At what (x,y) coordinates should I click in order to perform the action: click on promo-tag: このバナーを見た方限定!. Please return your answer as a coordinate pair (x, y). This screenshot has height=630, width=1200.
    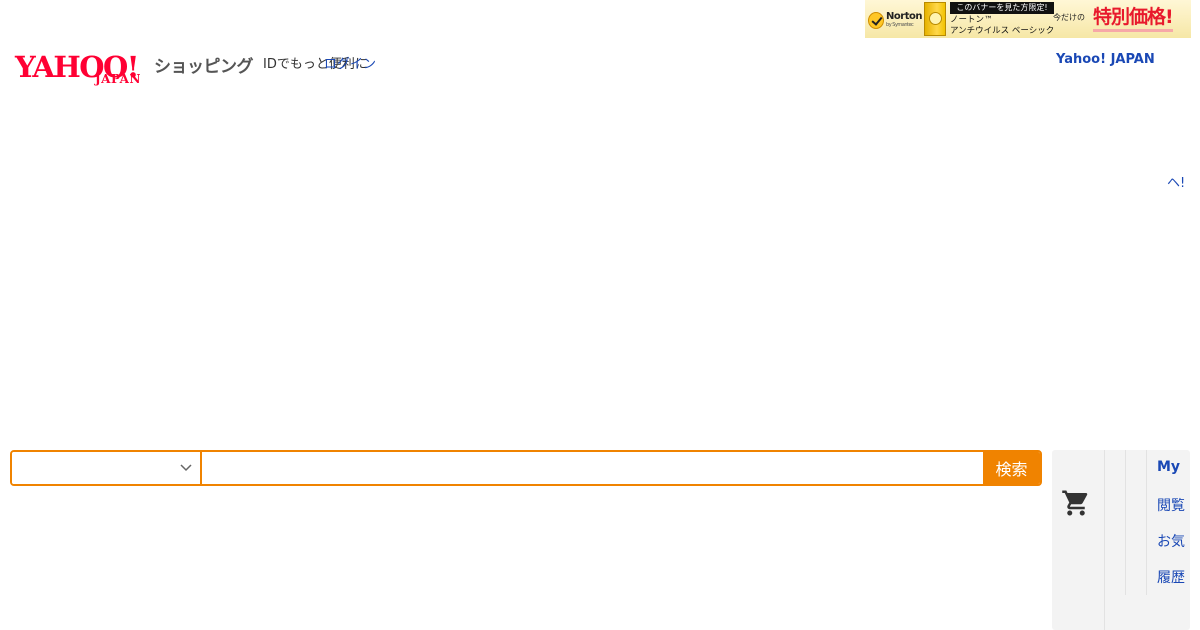
    Looking at the image, I should click on (1002, 8).